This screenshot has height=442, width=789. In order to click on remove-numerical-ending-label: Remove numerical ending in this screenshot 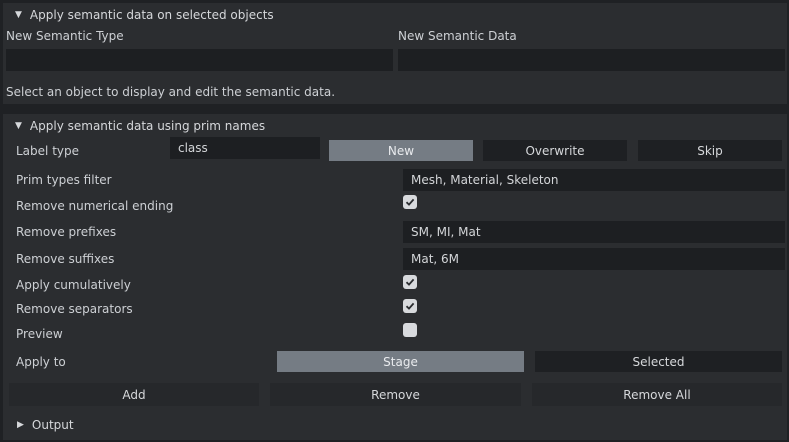, I will do `click(95, 206)`.